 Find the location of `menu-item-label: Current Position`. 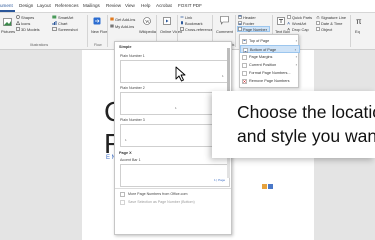

menu-item-label: Current Position is located at coordinates (263, 65).